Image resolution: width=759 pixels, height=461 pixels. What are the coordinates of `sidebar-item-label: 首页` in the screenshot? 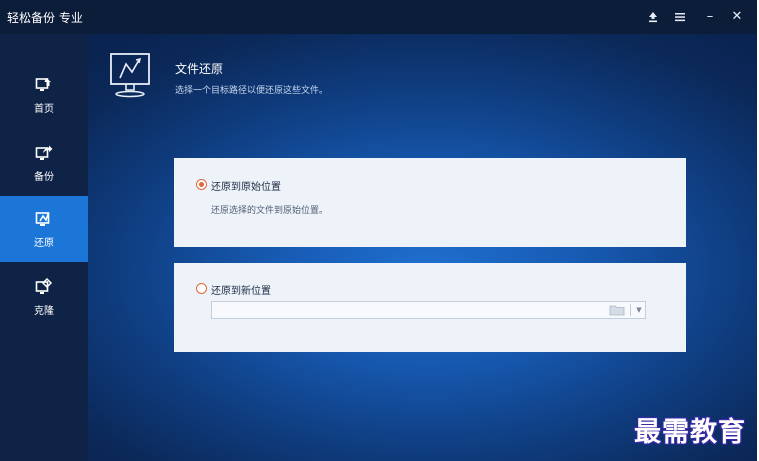 It's located at (44, 109).